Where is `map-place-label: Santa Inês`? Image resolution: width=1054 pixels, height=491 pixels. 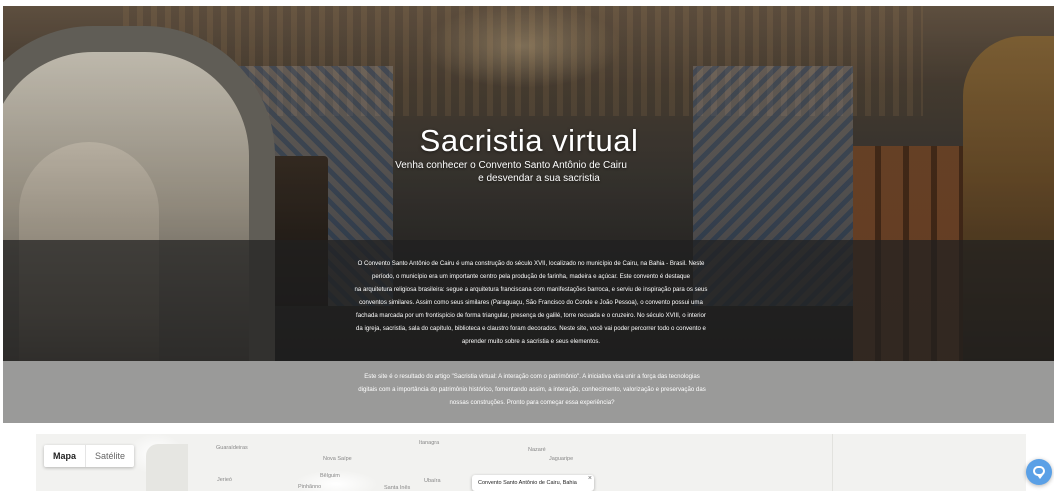 map-place-label: Santa Inês is located at coordinates (397, 488).